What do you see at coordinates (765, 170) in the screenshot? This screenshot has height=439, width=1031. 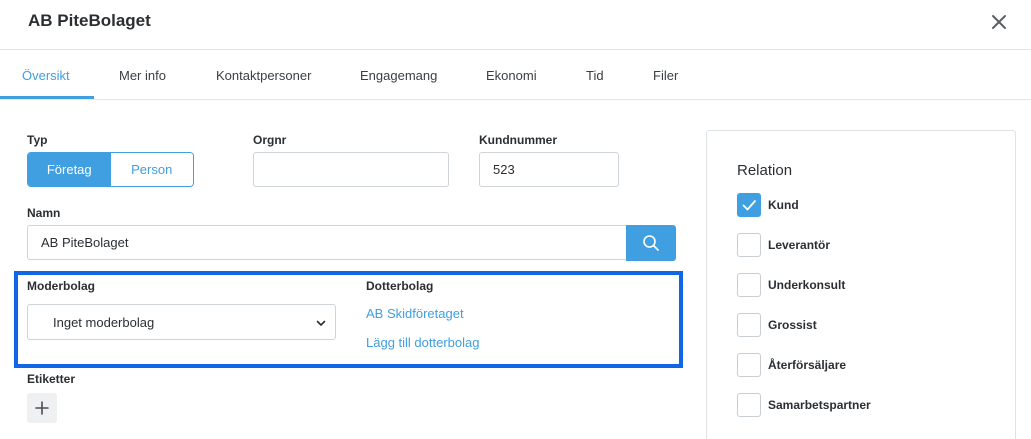 I see `relation-title: Relation` at bounding box center [765, 170].